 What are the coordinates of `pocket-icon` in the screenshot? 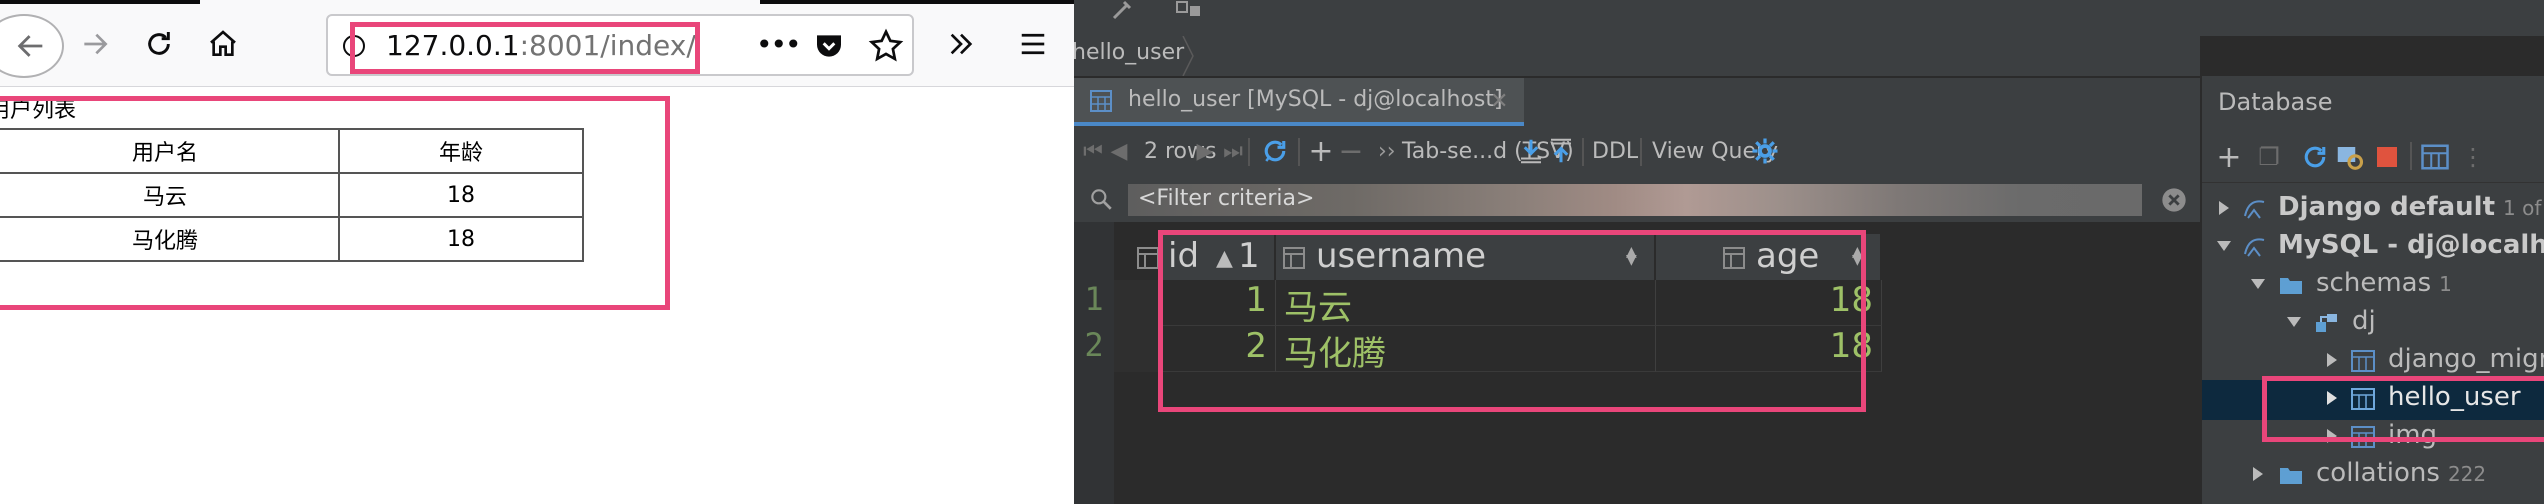 It's located at (829, 46).